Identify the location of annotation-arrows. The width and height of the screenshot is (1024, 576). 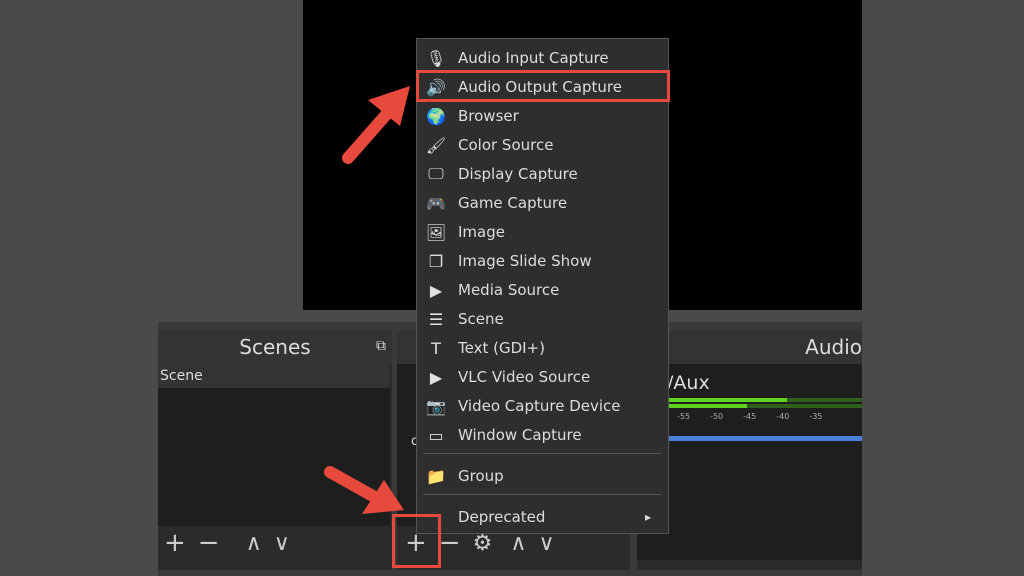
(367, 300).